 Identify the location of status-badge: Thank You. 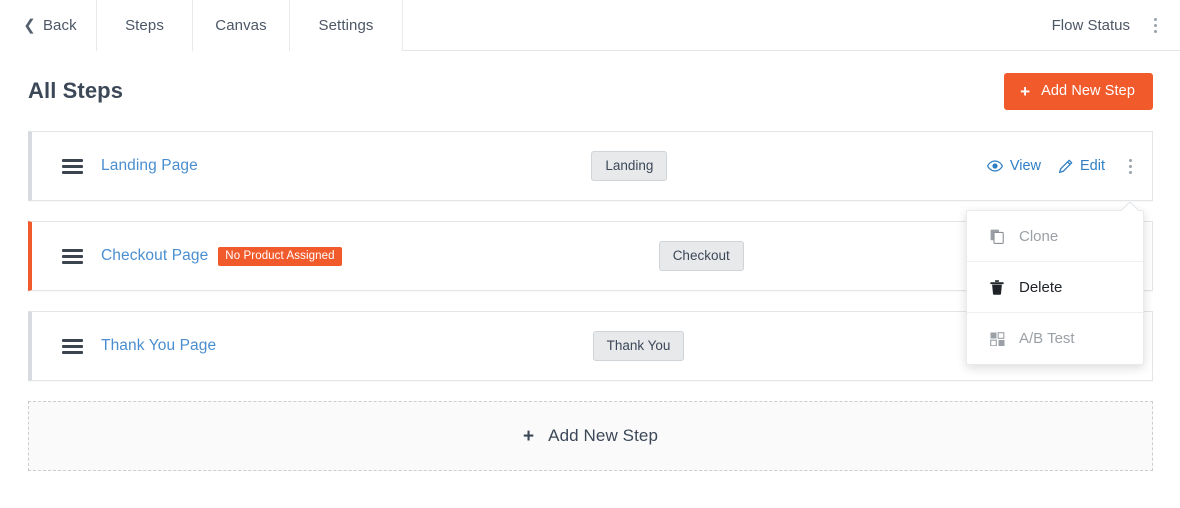
(638, 346).